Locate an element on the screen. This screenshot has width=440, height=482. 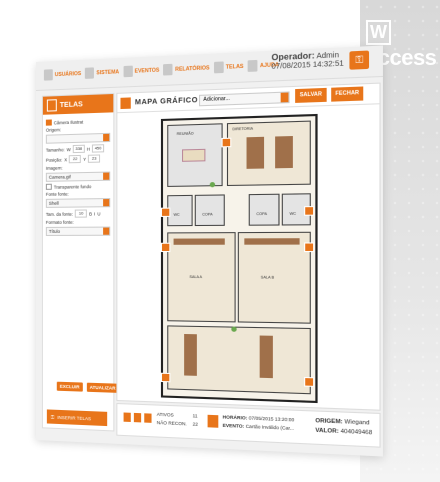
room-label: SALA A is located at coordinates (196, 277).